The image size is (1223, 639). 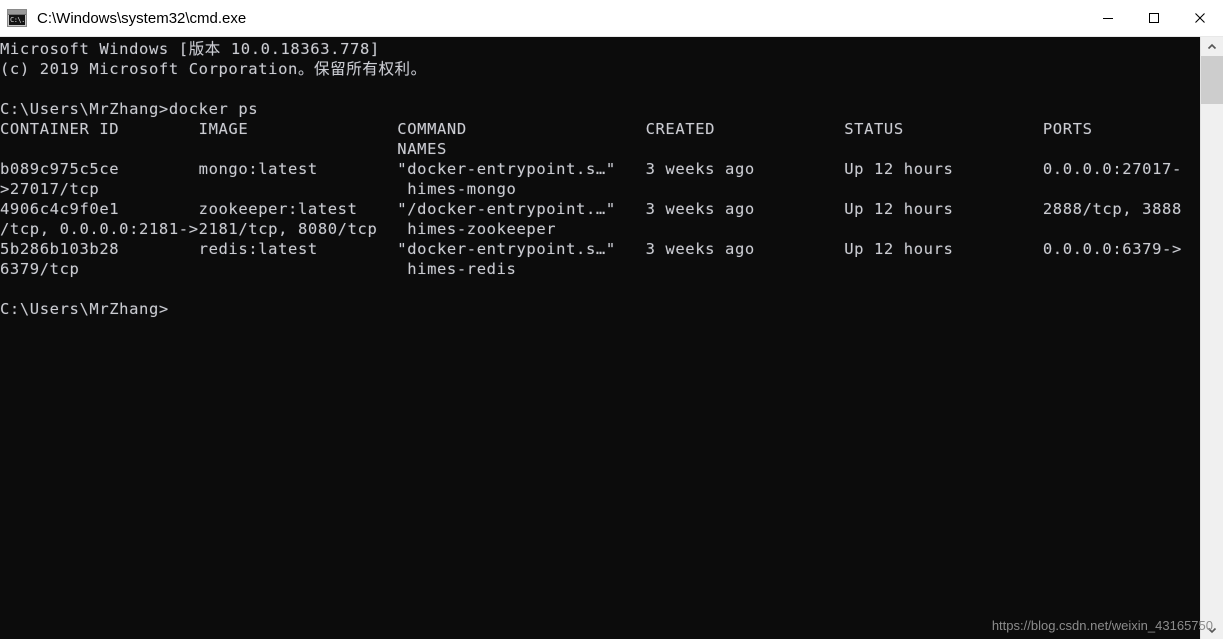 I want to click on window-title: C:\Windows\system32\cmd.exe, so click(x=142, y=18).